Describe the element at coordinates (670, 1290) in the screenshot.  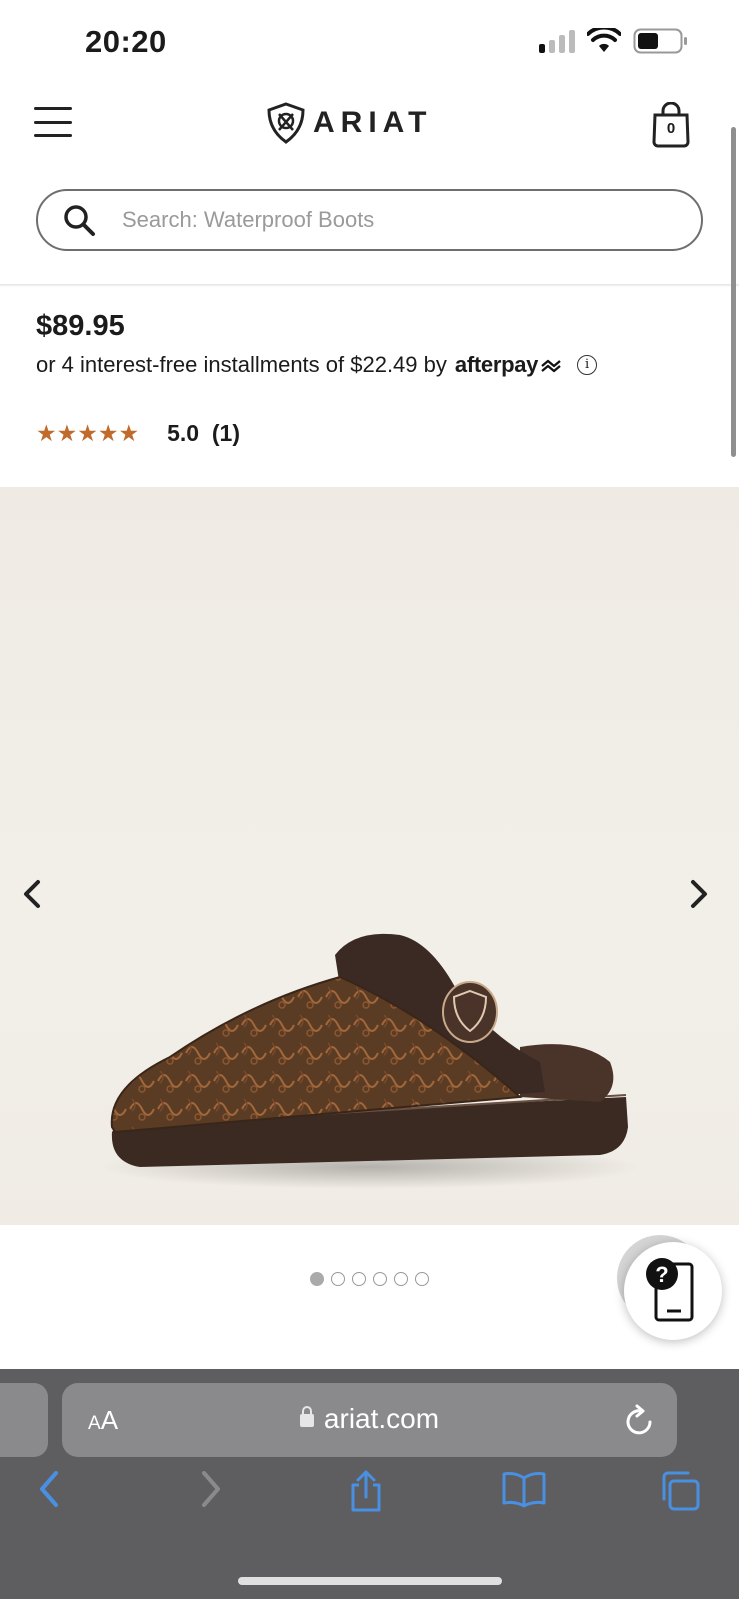
I see `help-phone-icon: ?` at that location.